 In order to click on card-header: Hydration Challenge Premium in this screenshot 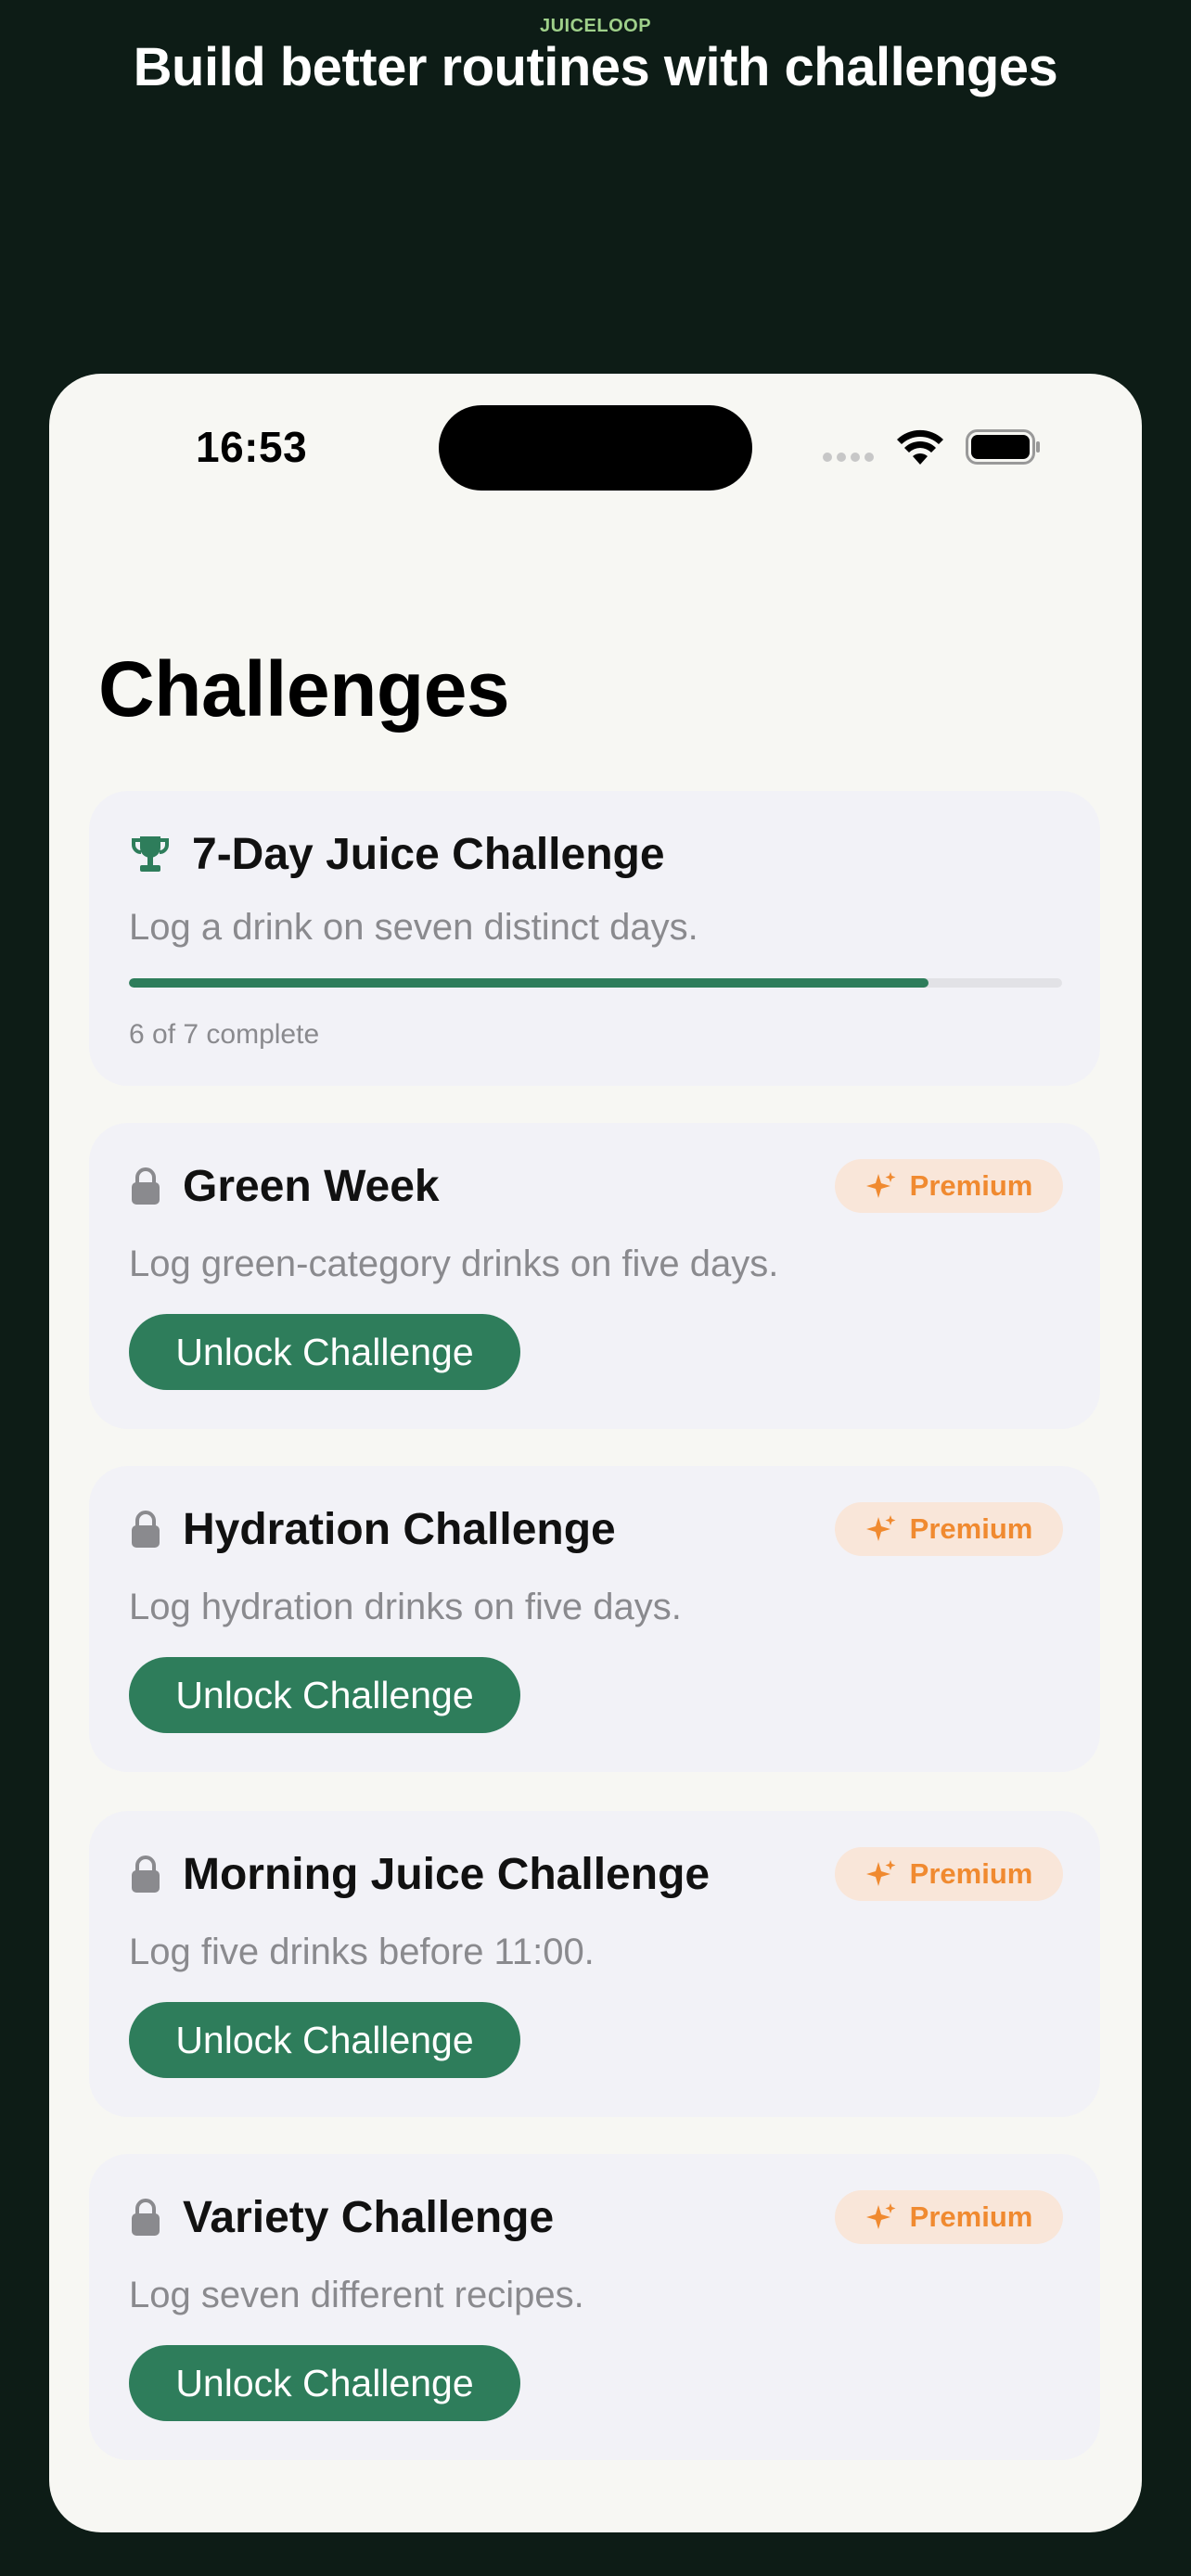, I will do `click(596, 1529)`.